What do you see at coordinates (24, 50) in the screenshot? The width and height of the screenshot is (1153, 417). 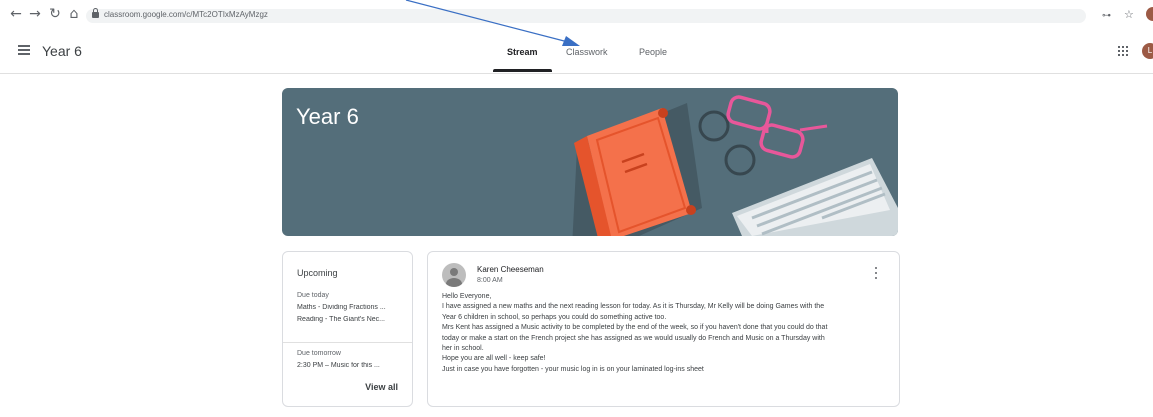 I see `hamburger-menu-icon` at bounding box center [24, 50].